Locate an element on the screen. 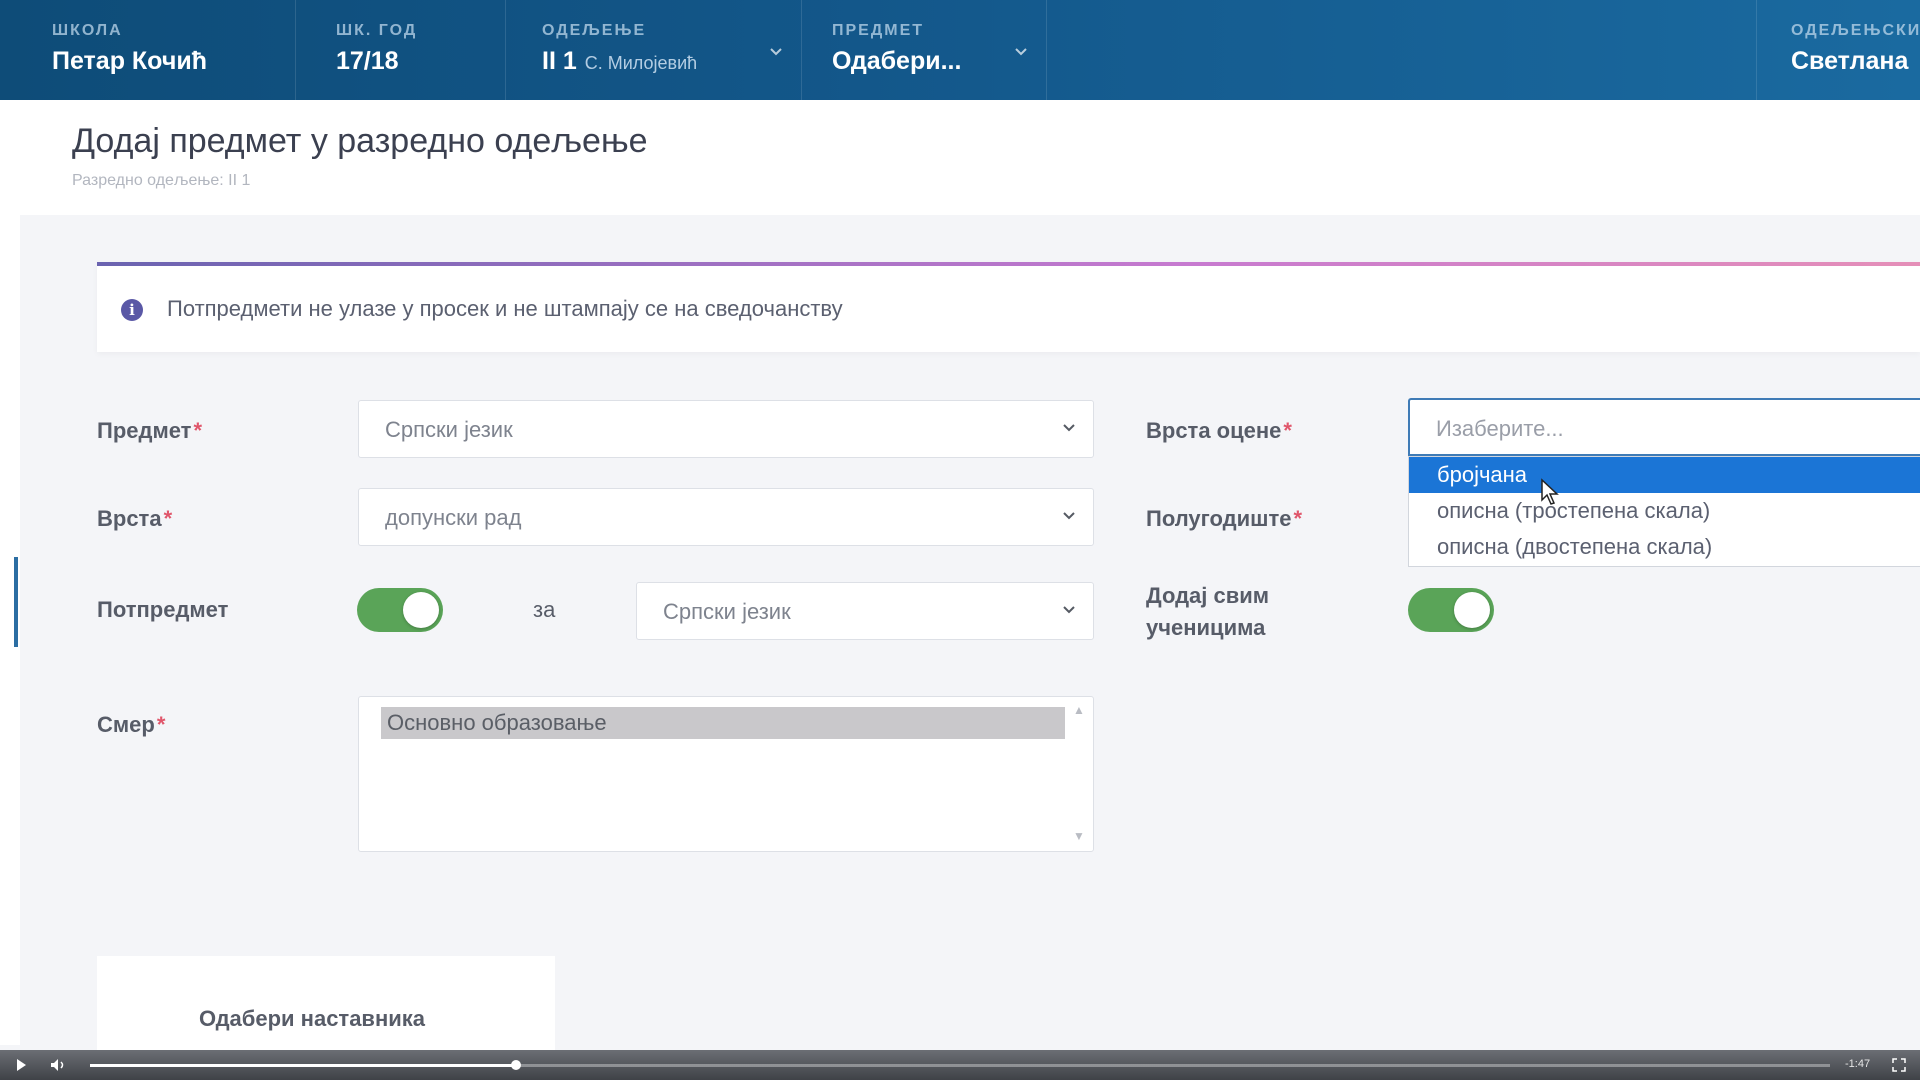  subsubject-label: Потпредмет is located at coordinates (163, 609).